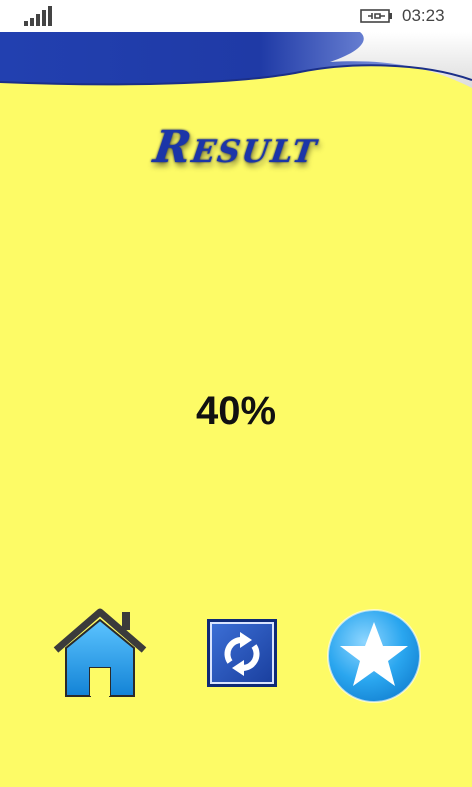  I want to click on battery-charging-icon, so click(376, 16).